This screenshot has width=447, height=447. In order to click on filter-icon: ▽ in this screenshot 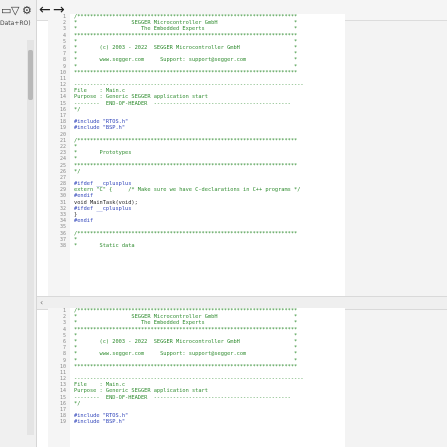, I will do `click(15, 10)`.